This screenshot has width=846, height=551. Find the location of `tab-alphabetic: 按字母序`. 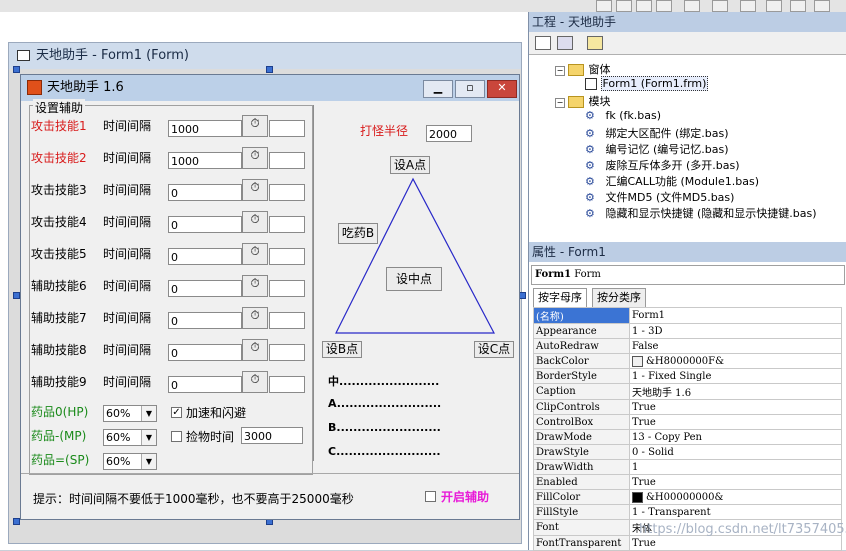

tab-alphabetic: 按字母序 is located at coordinates (560, 297).